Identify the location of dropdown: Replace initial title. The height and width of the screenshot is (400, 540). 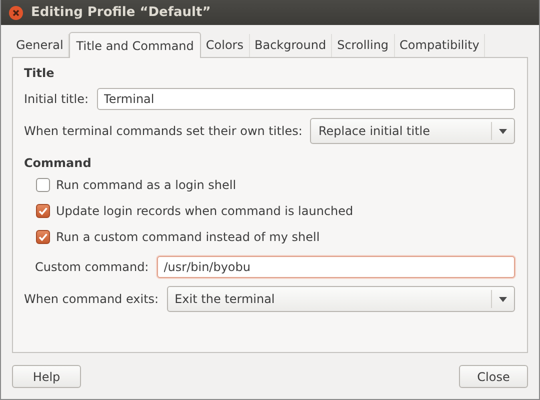
(412, 131).